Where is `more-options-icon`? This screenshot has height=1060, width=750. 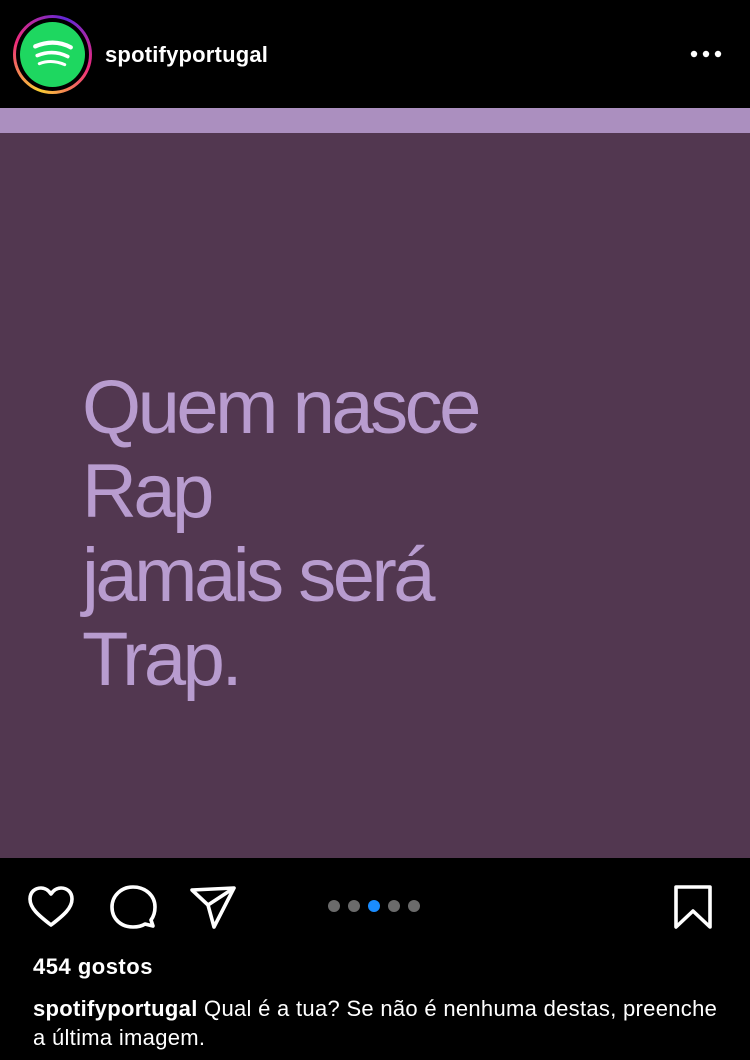
more-options-icon is located at coordinates (706, 54).